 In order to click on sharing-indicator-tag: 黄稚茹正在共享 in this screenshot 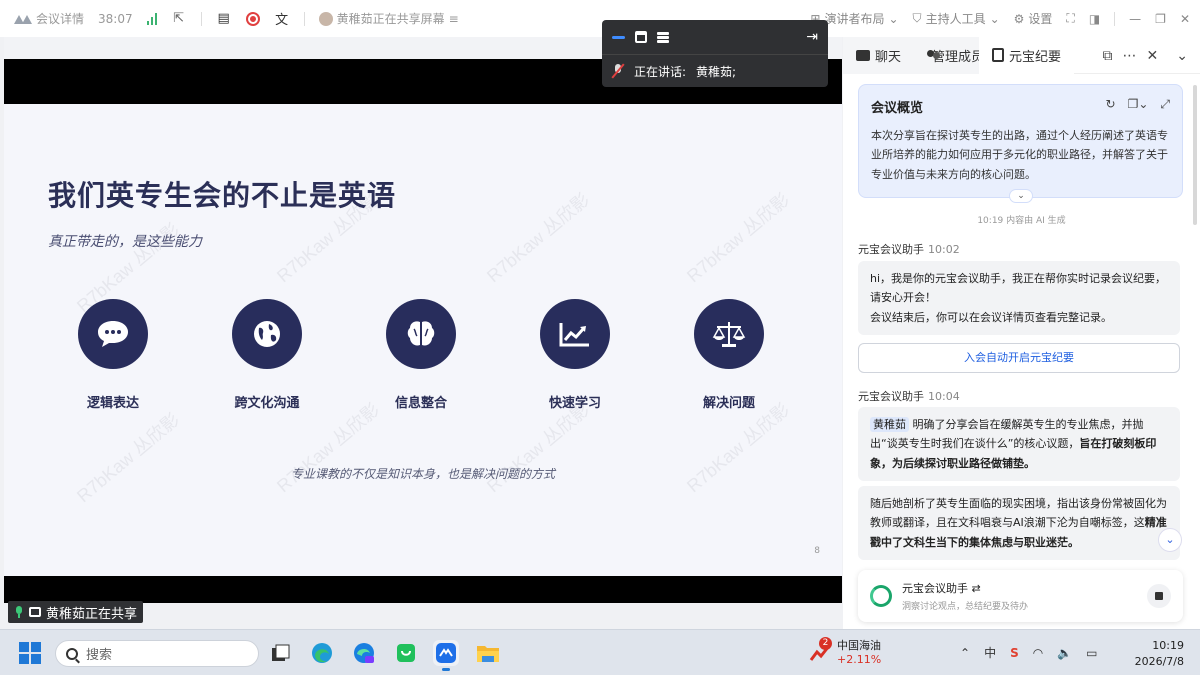, I will do `click(76, 612)`.